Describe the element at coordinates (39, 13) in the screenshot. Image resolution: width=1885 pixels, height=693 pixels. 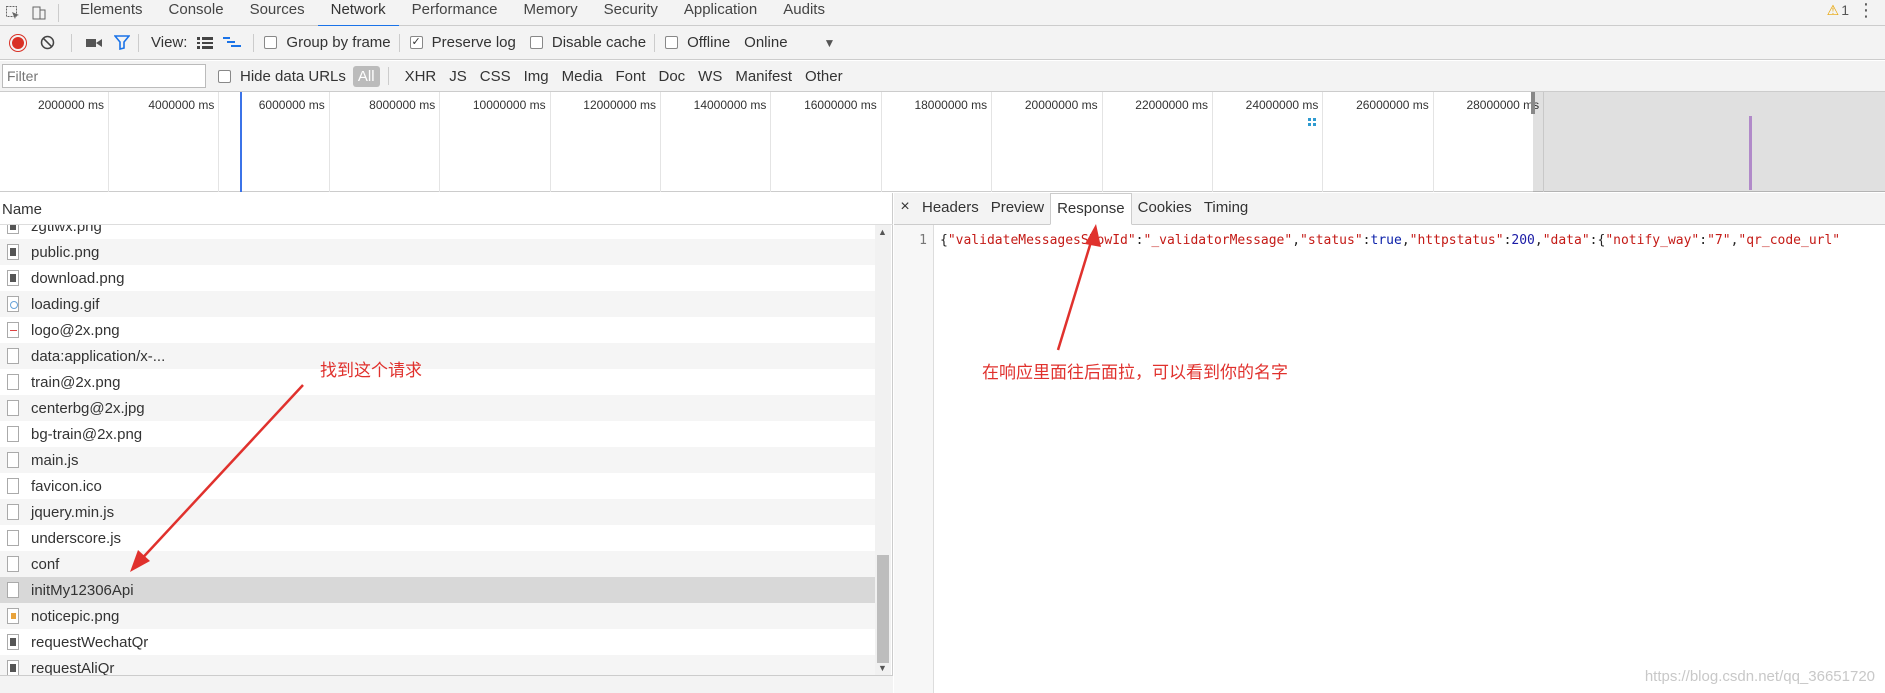
I see `device-toolbar-icon` at that location.